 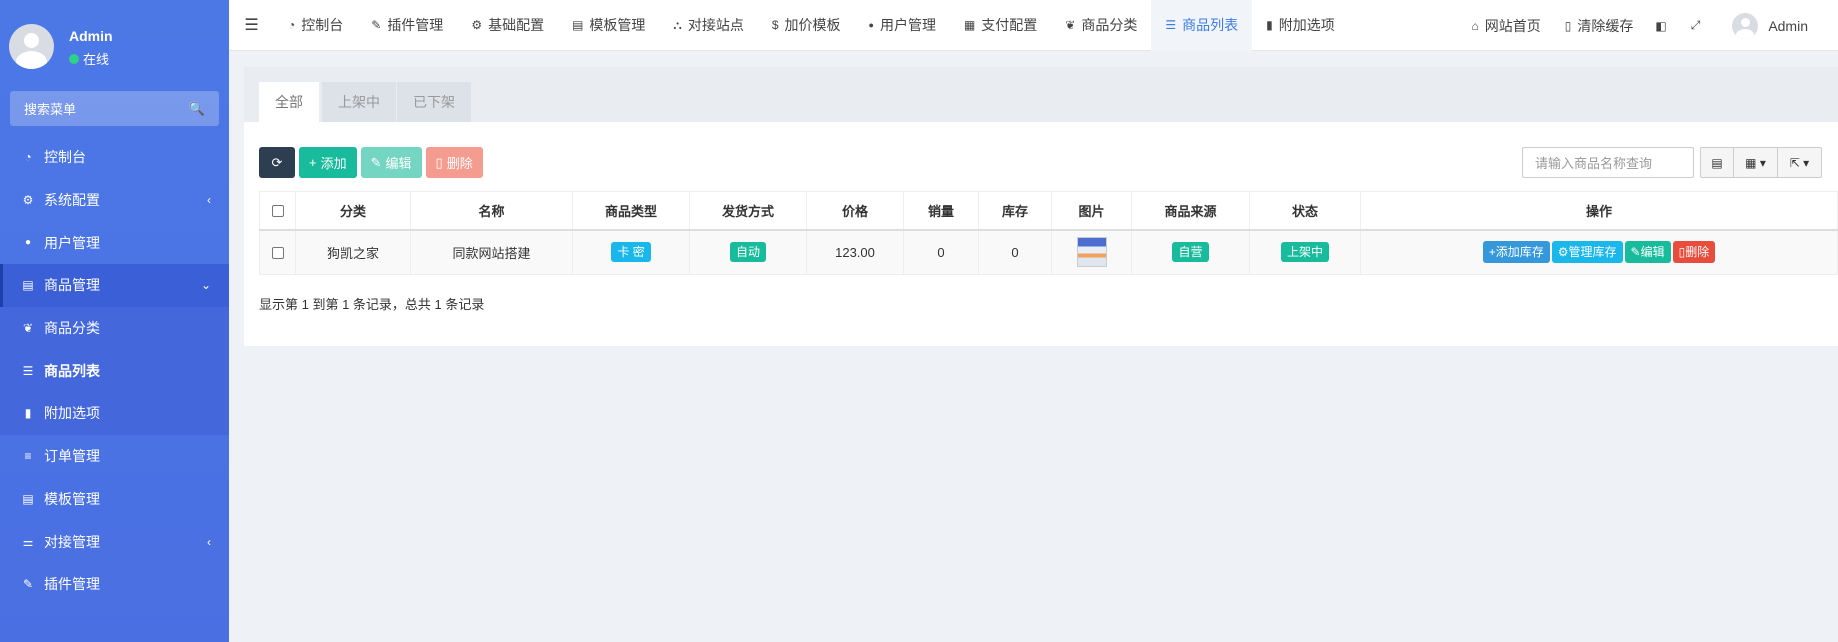 What do you see at coordinates (941, 252) in the screenshot?
I see `cell-sales: 0` at bounding box center [941, 252].